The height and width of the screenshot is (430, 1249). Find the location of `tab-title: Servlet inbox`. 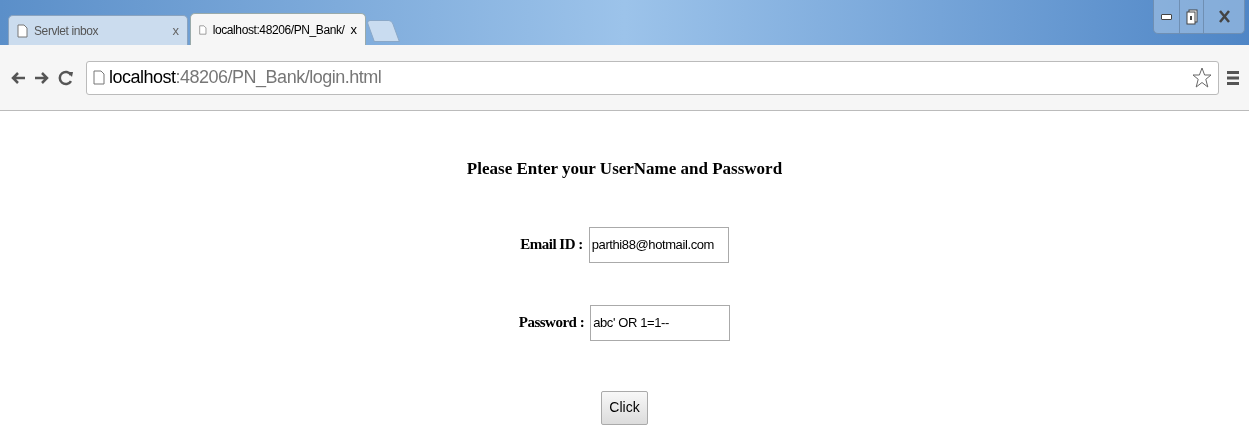

tab-title: Servlet inbox is located at coordinates (67, 31).